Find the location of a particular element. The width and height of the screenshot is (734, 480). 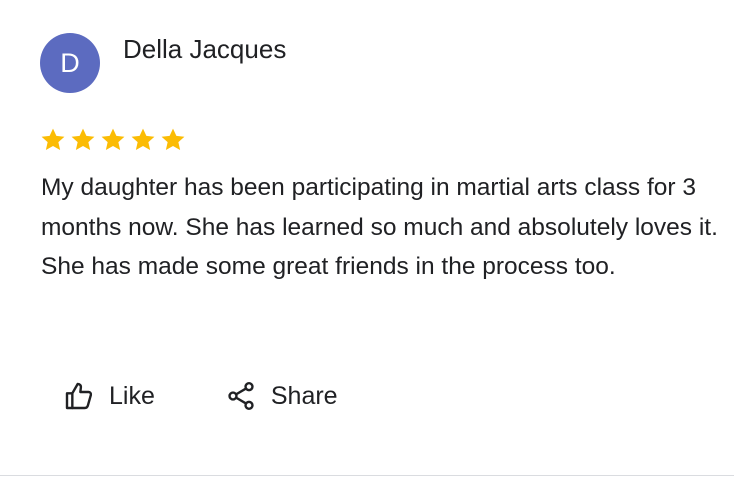

like-button: Like is located at coordinates (109, 396).